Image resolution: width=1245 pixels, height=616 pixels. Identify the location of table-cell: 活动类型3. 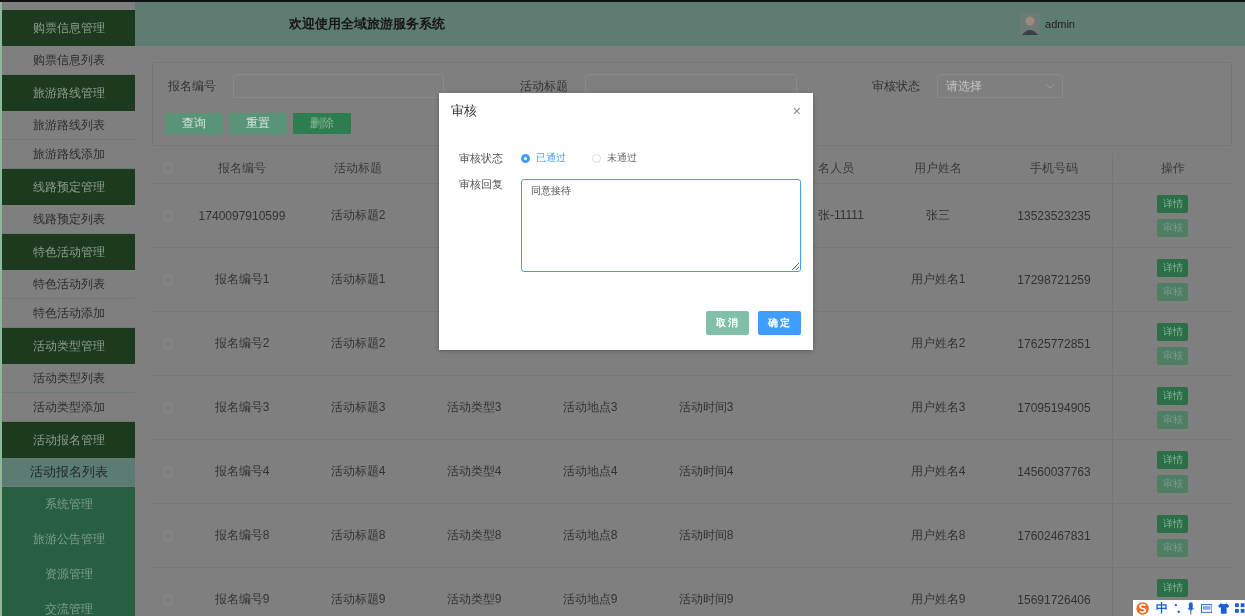
(474, 407).